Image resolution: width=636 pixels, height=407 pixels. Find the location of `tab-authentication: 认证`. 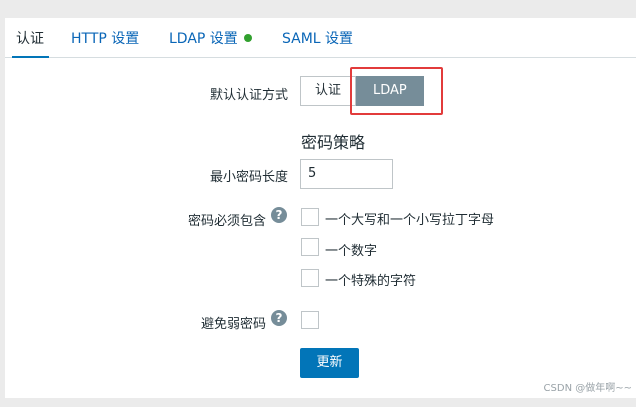

tab-authentication: 认证 is located at coordinates (30, 38).